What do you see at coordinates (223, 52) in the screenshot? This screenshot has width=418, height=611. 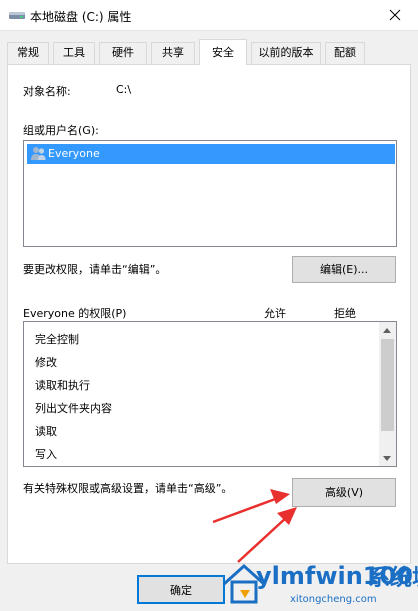 I see `tab-security: 安全` at bounding box center [223, 52].